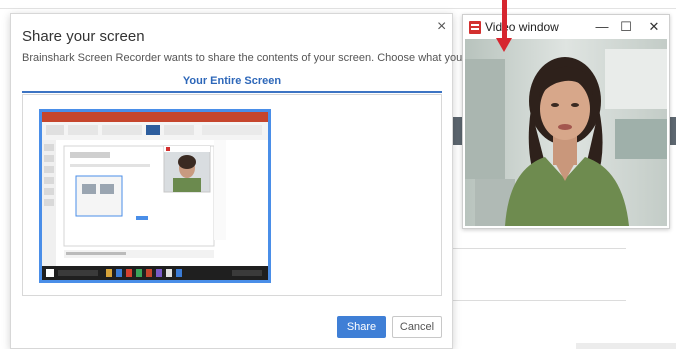 The height and width of the screenshot is (349, 676). Describe the element at coordinates (626, 27) in the screenshot. I see `maximize-button: ☐` at that location.